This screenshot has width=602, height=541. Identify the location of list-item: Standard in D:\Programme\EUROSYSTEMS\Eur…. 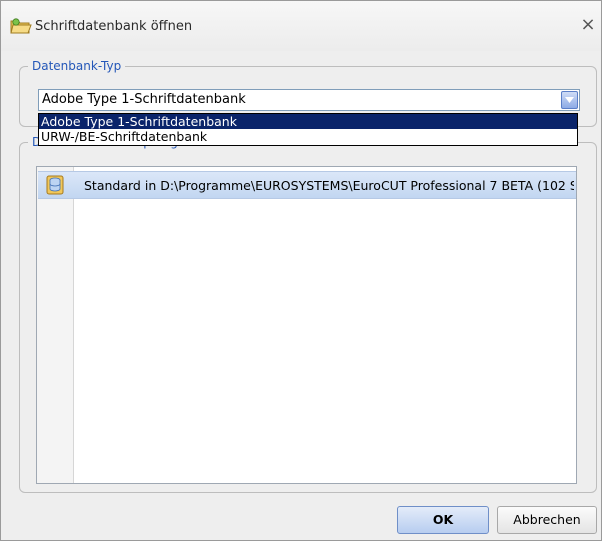
(307, 185).